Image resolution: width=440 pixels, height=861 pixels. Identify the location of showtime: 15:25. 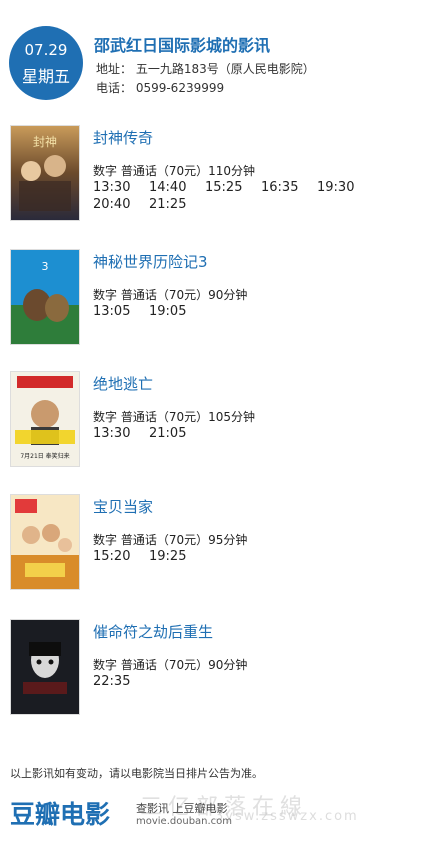
(233, 187).